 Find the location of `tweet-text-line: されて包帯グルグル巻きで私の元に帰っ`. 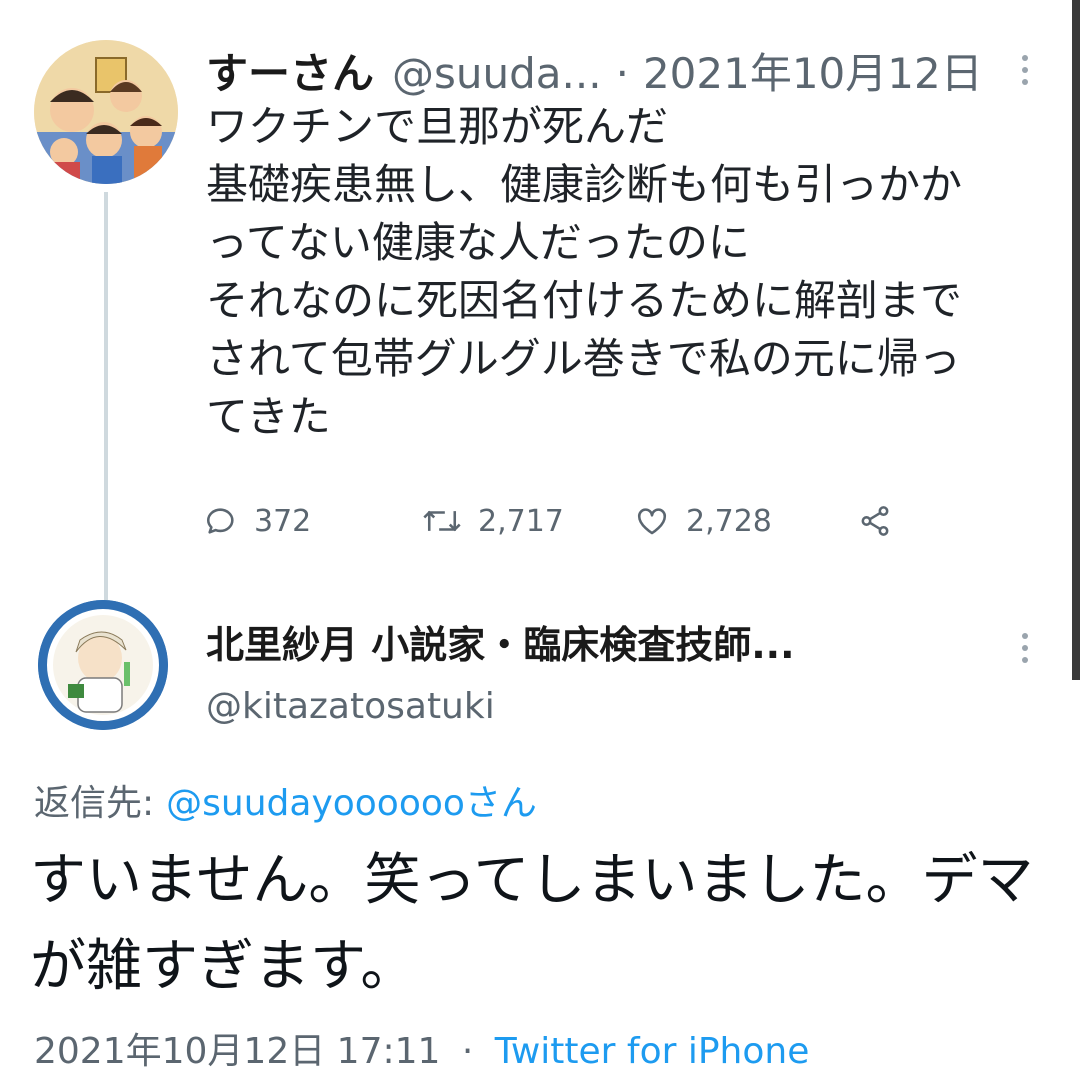

tweet-text-line: されて包帯グルグル巻きで私の元に帰っ is located at coordinates (583, 358).